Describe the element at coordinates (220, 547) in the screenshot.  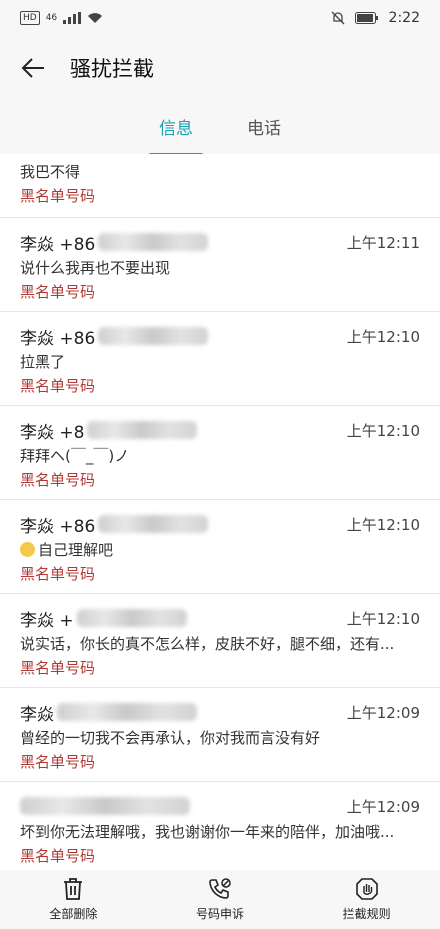
I see `list-item: 李焱 +86 上午12:10 自己理解吧 黑名单号码` at that location.